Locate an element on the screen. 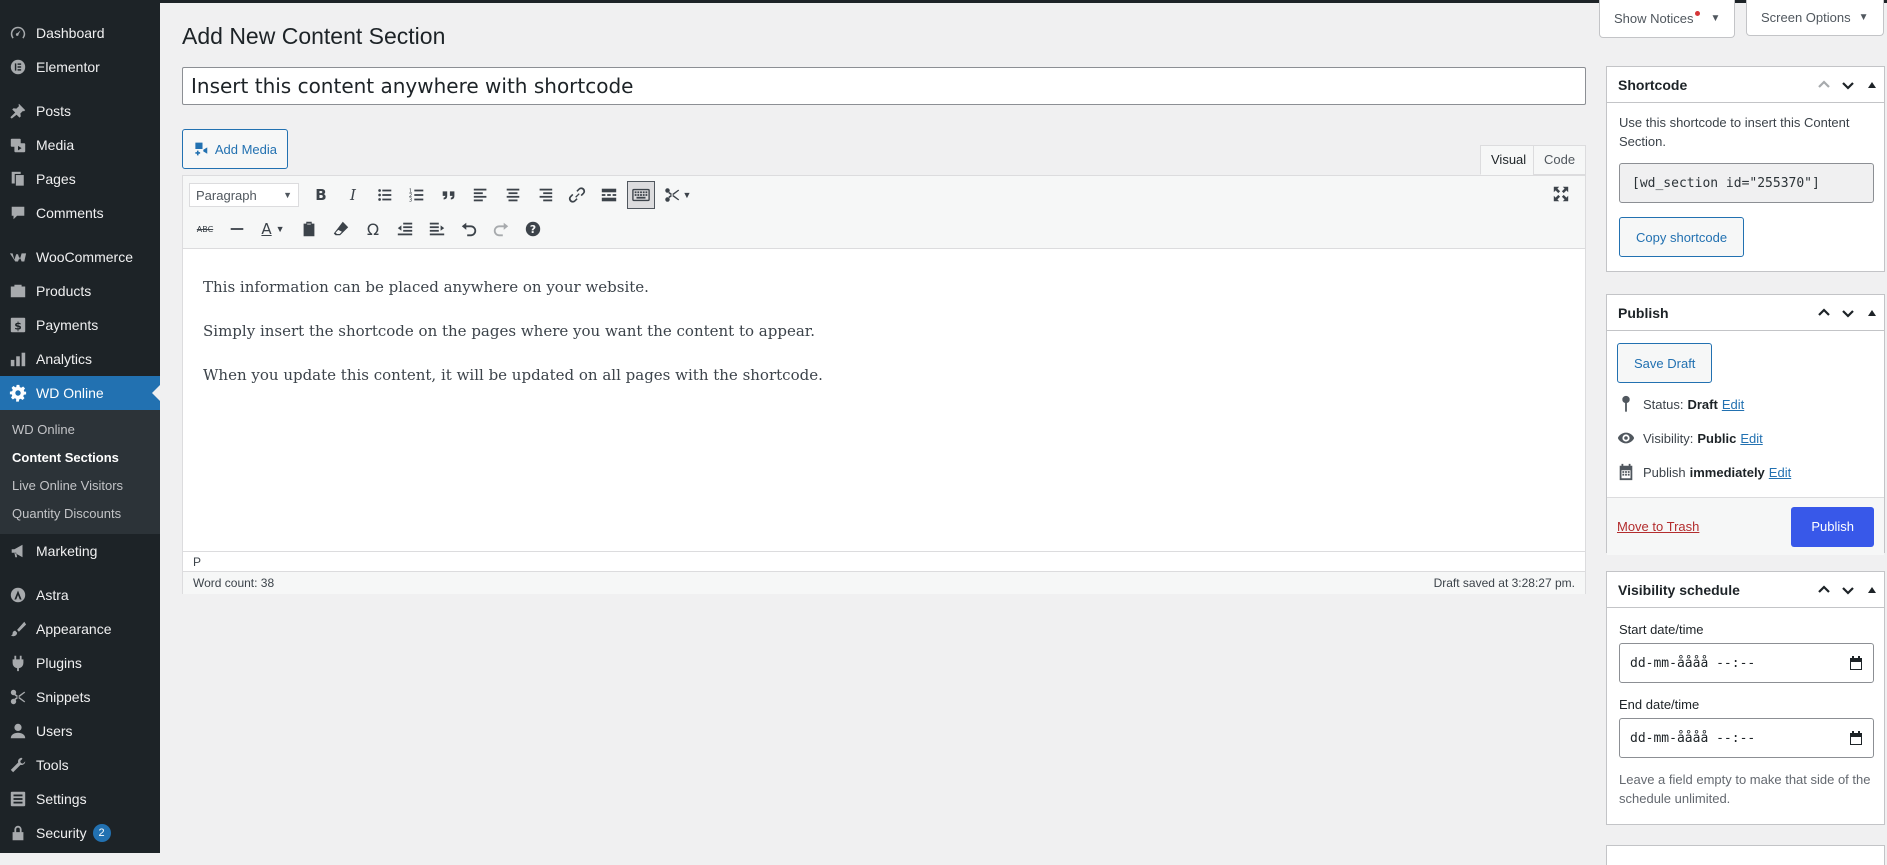 The image size is (1887, 865). chevron-down-icon is located at coordinates (1848, 313).